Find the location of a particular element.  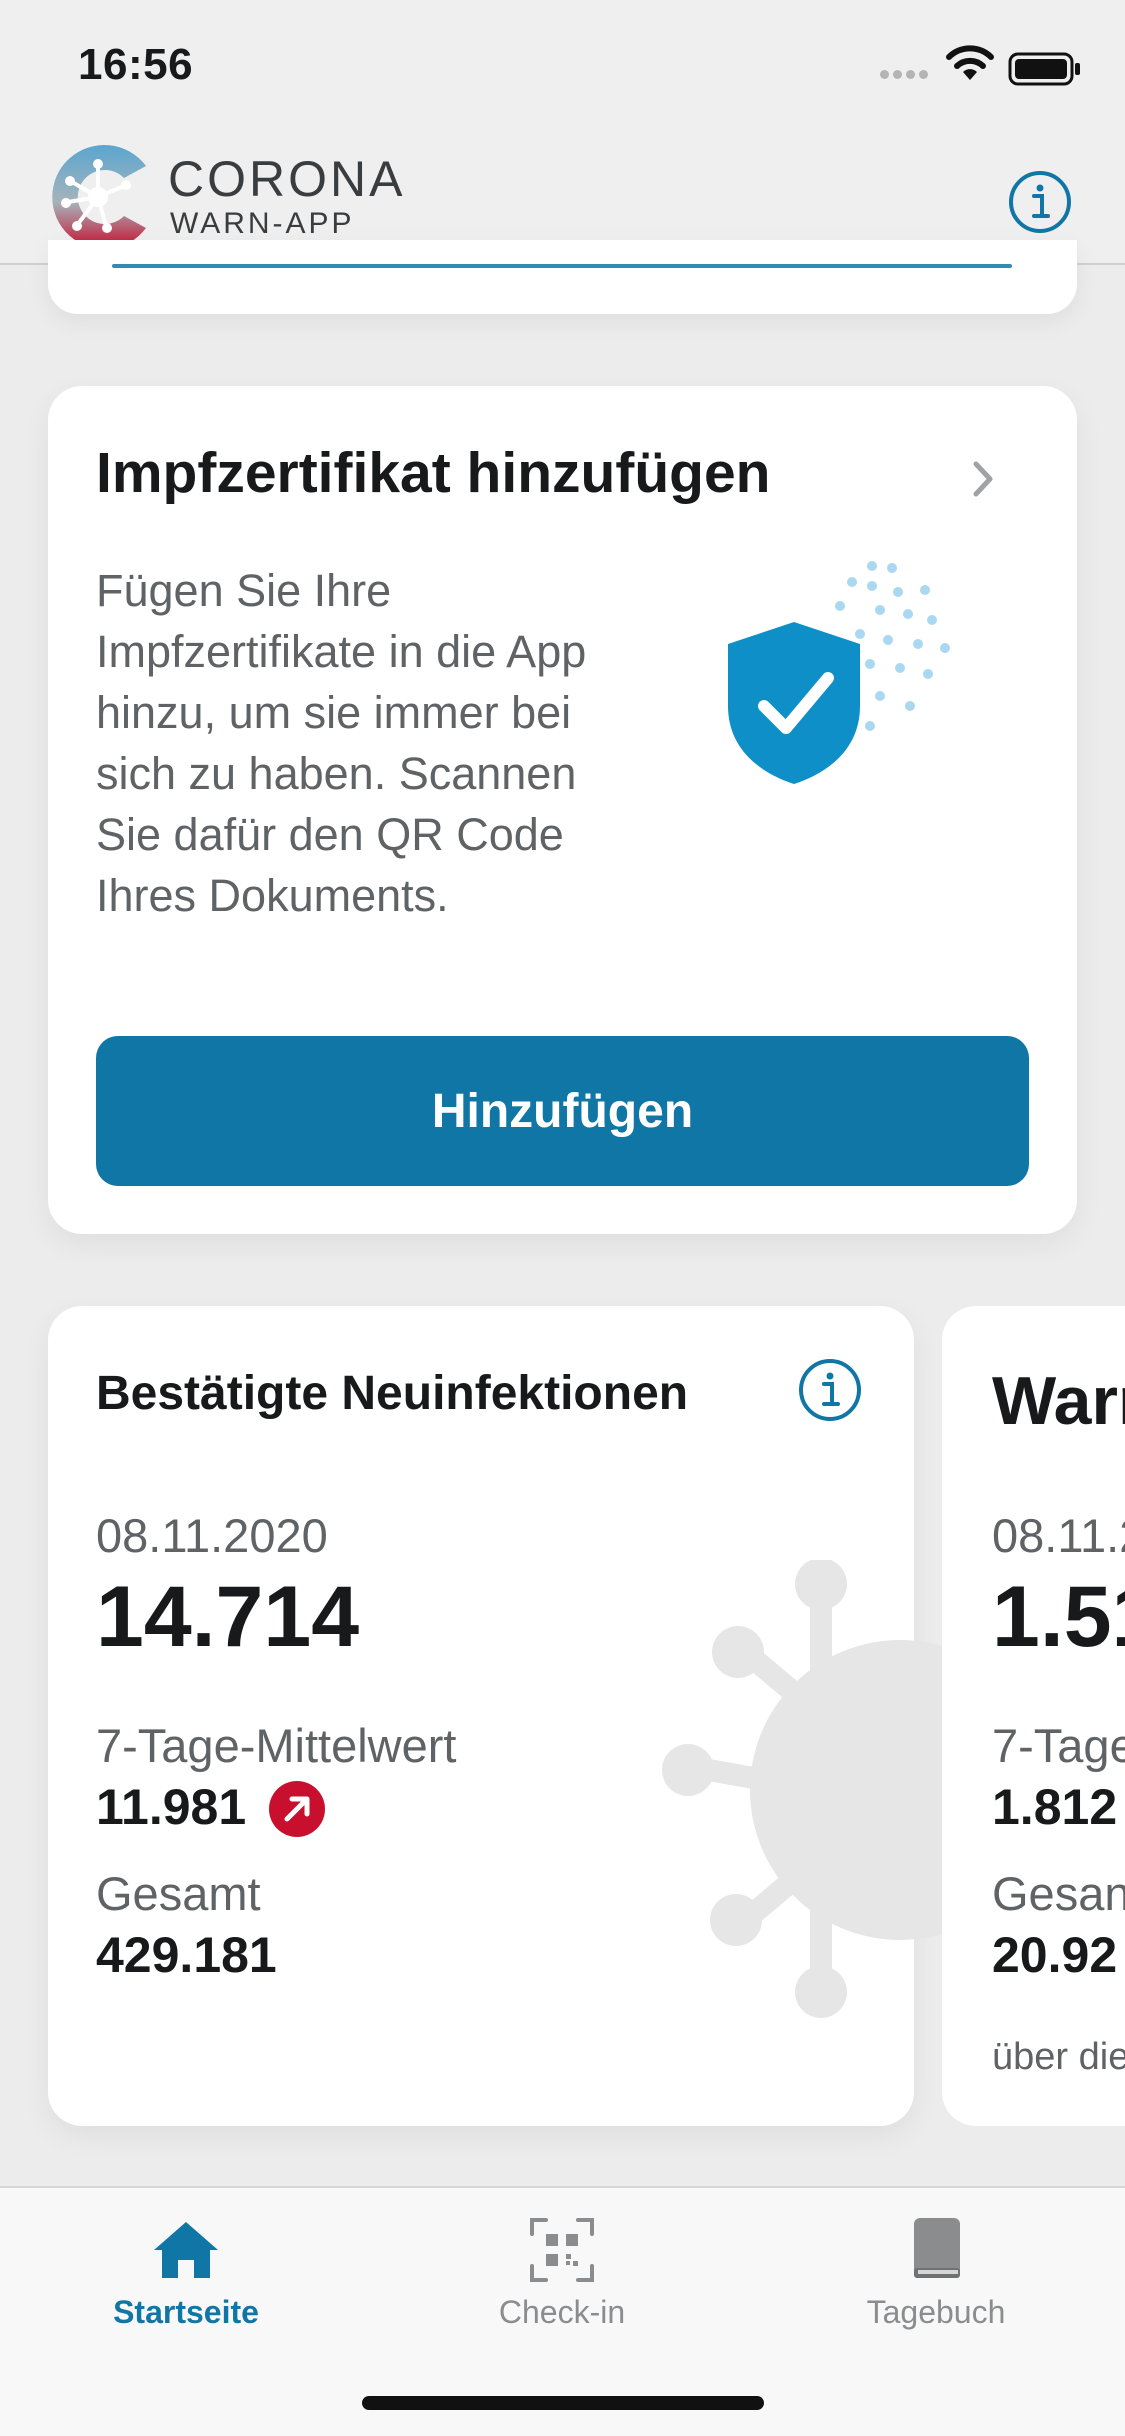

wifi-icon is located at coordinates (970, 62).